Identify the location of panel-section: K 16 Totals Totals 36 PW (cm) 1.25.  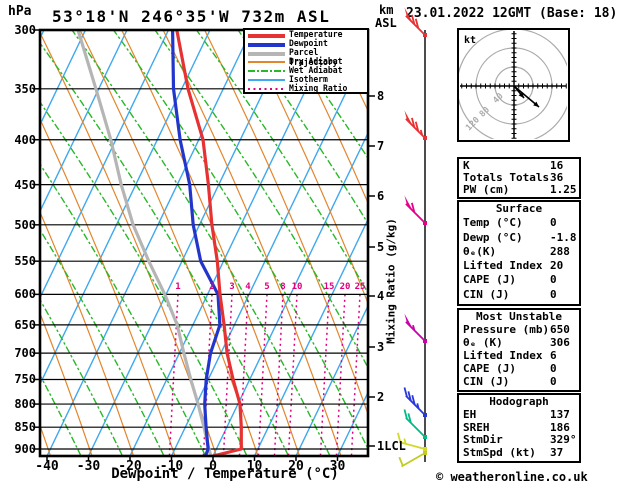
(519, 178).